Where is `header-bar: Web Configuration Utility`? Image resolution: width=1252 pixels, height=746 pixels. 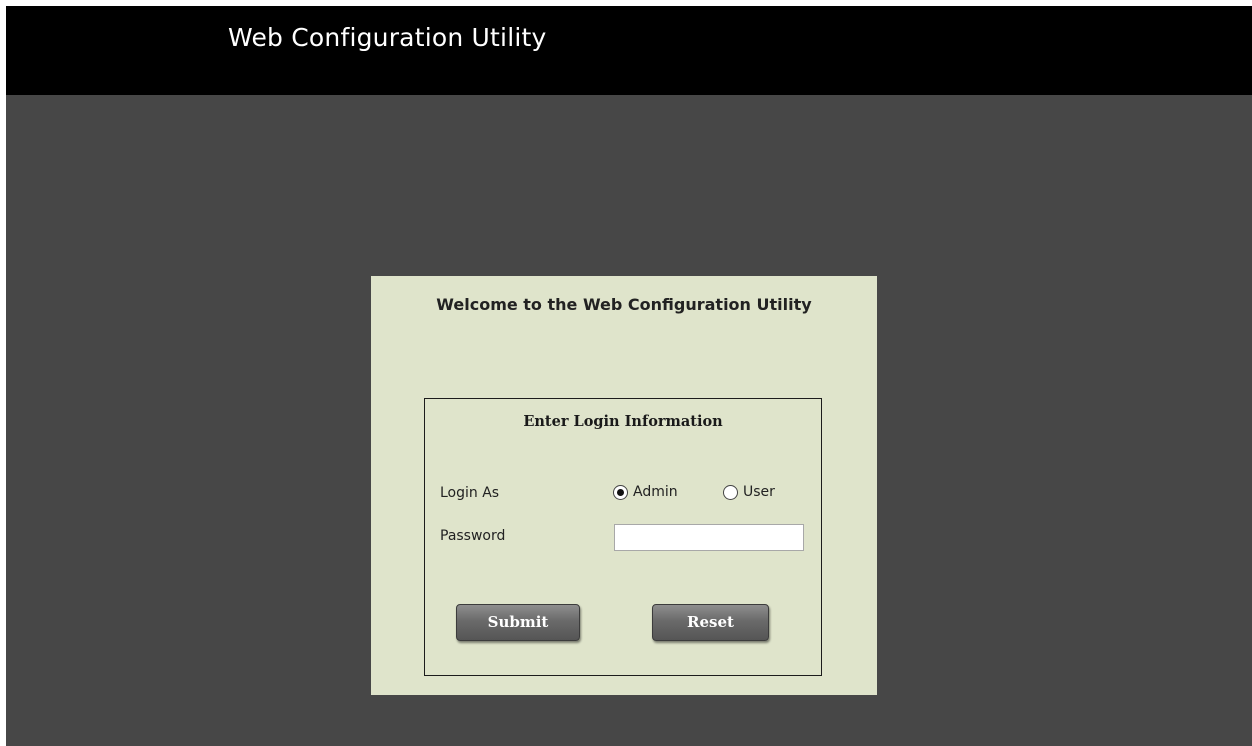
header-bar: Web Configuration Utility is located at coordinates (629, 50).